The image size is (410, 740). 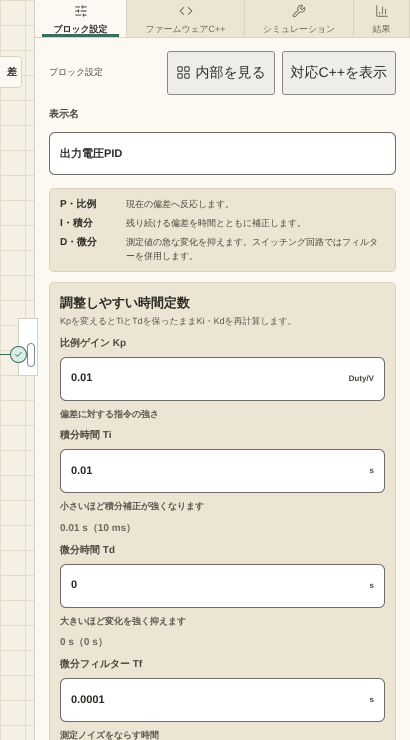 I want to click on action-button: 内部を見る, so click(x=220, y=72).